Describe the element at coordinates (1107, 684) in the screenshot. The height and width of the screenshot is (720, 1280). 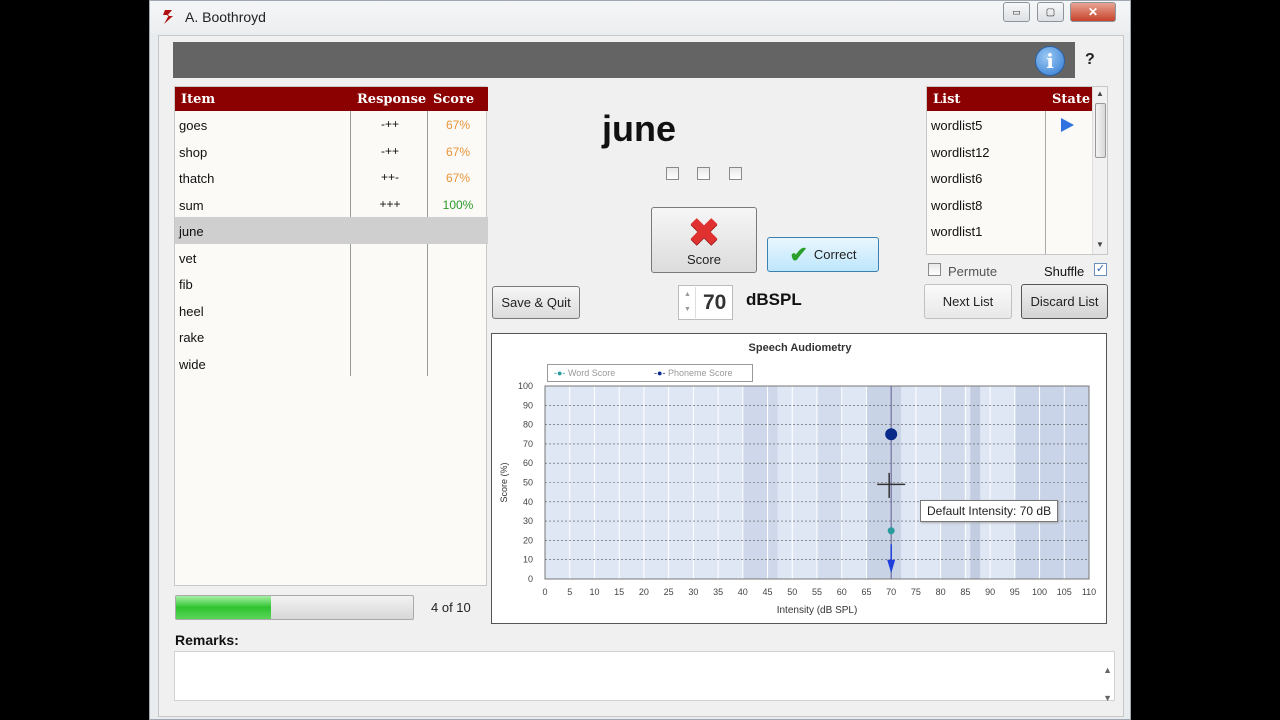
I see `remarks-scrollbar: ▲ ▼` at that location.